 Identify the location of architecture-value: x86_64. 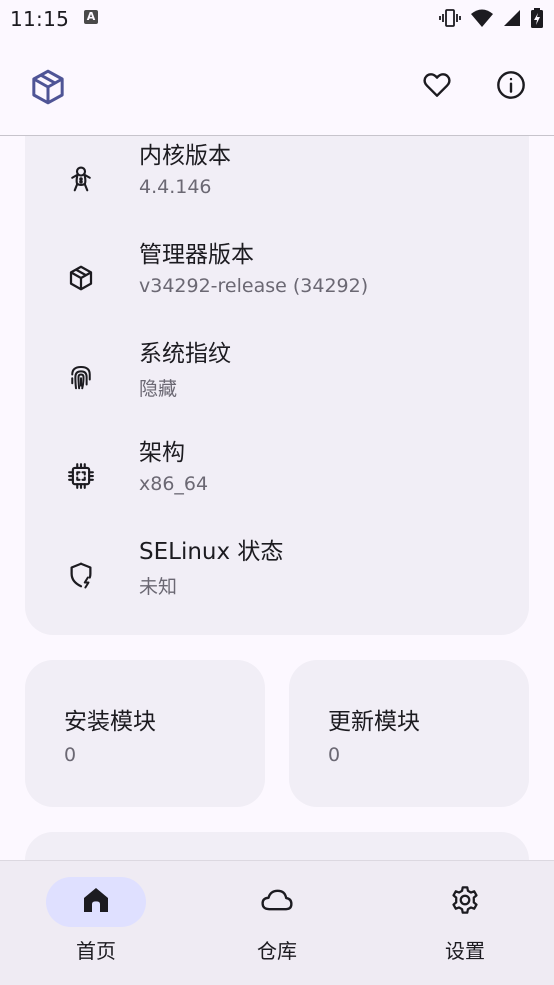
(174, 484).